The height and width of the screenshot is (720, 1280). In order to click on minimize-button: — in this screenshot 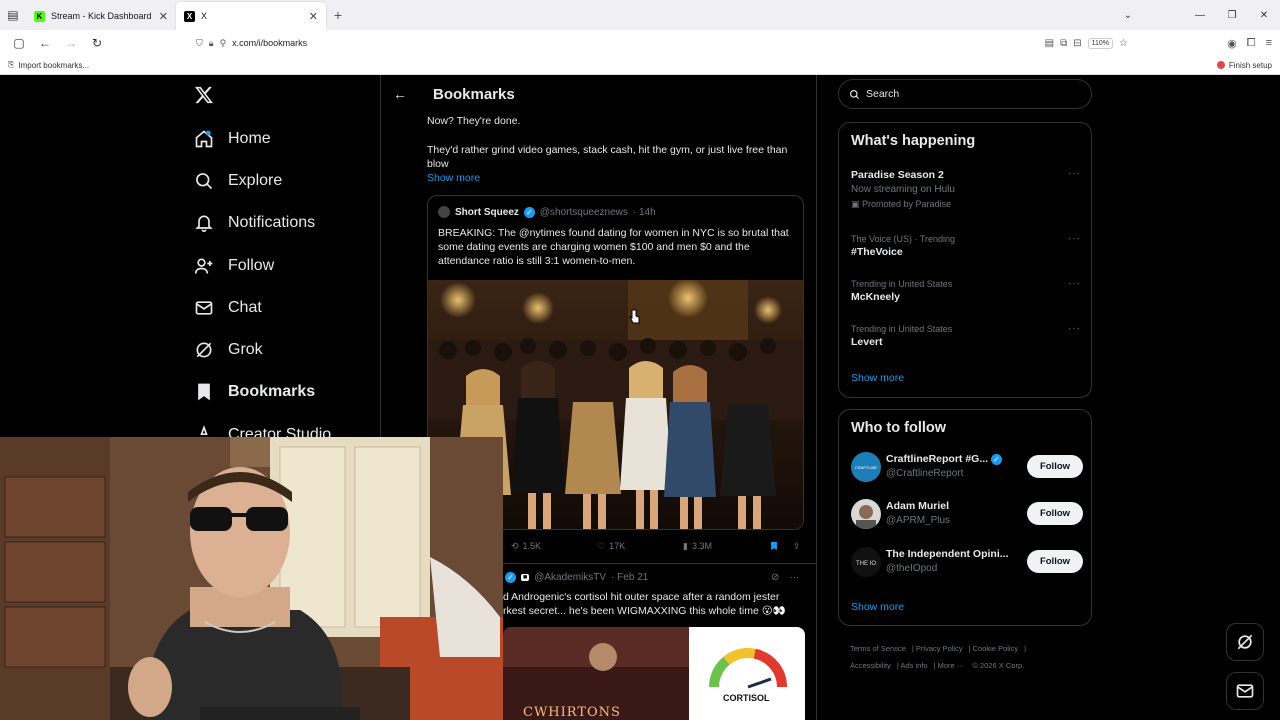, I will do `click(1200, 15)`.